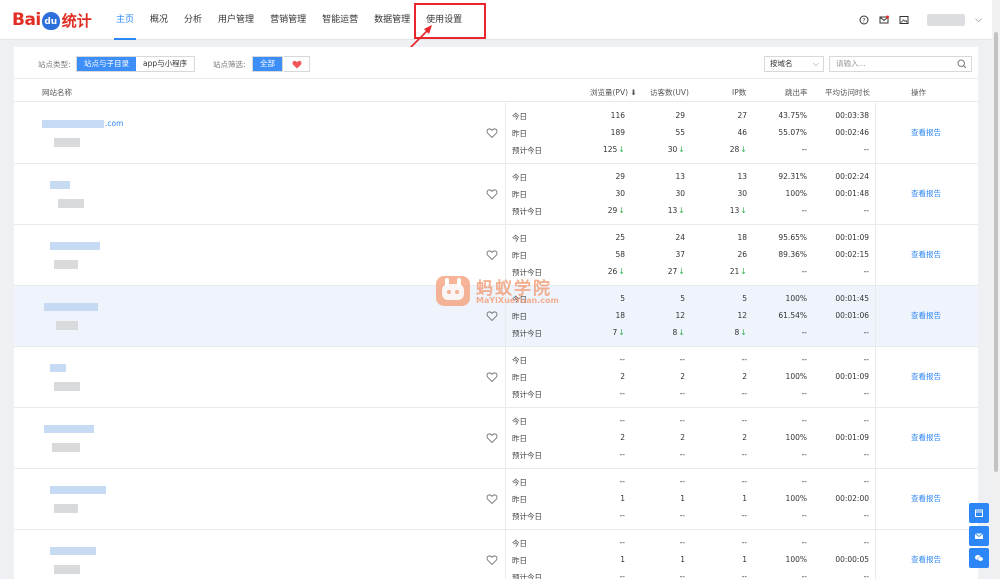 The height and width of the screenshot is (579, 1000). What do you see at coordinates (622, 298) in the screenshot?
I see `stat-value: 5` at bounding box center [622, 298].